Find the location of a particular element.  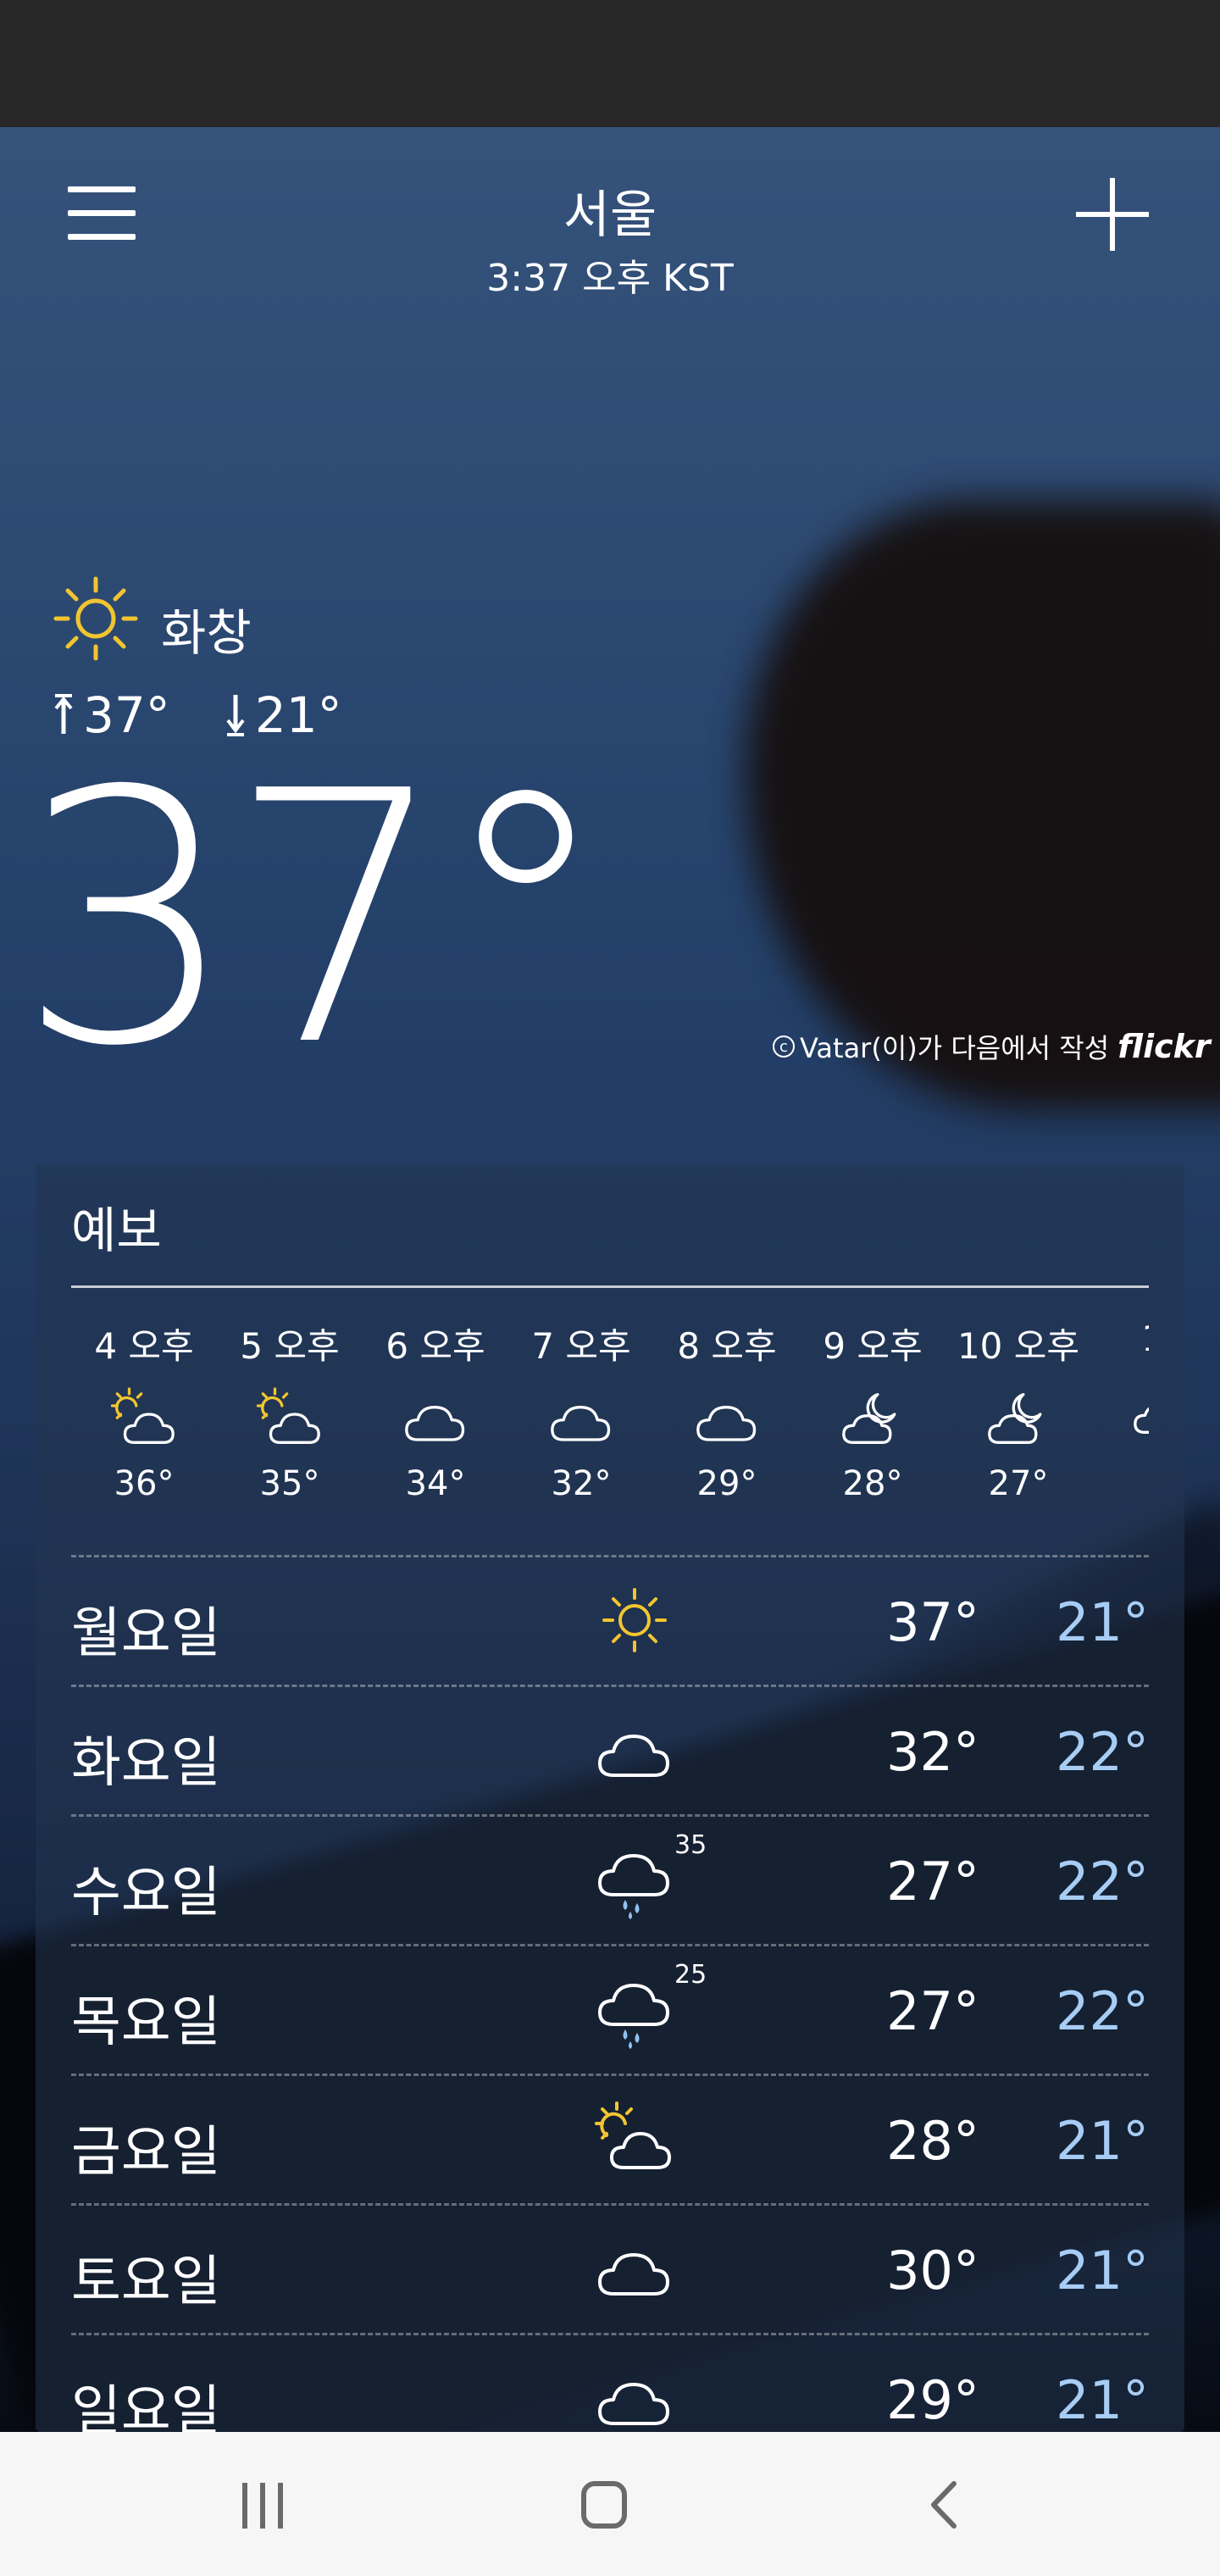

daily-row: 금요일 28° 21° is located at coordinates (610, 2138).